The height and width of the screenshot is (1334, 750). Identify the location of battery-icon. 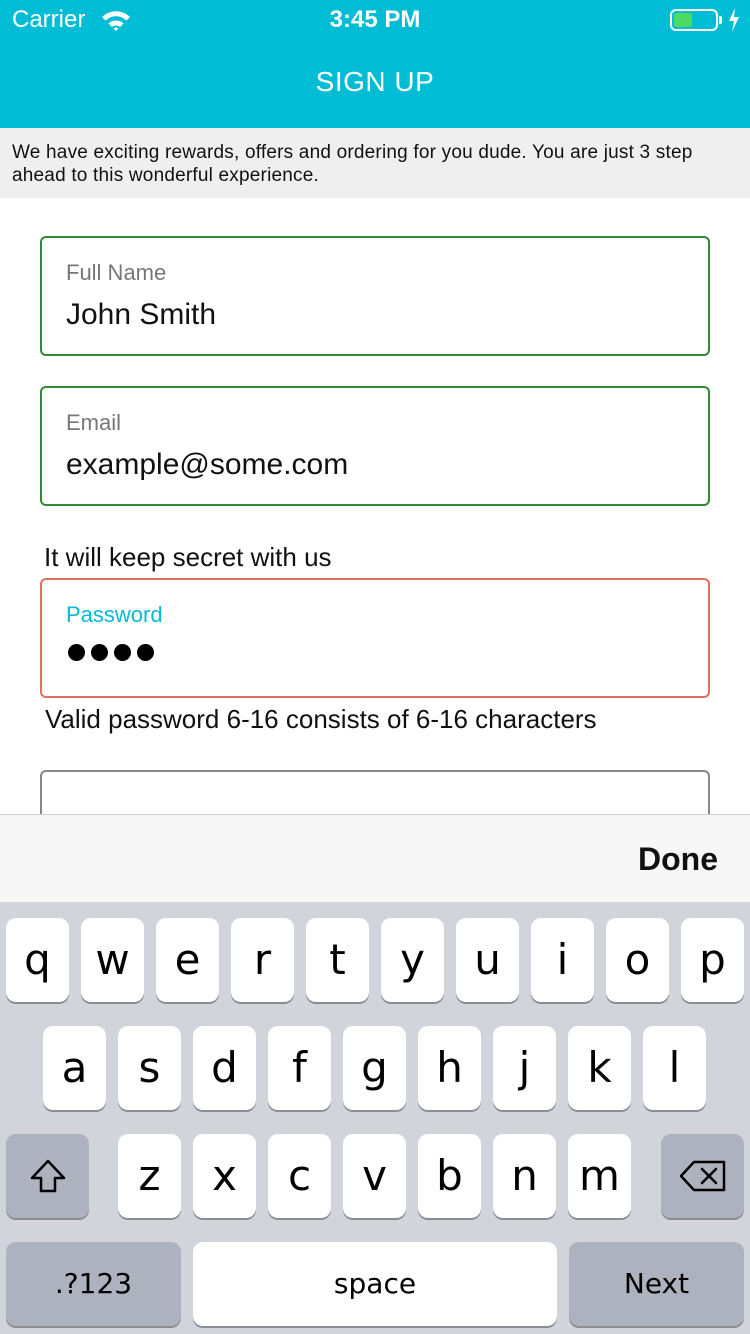
(694, 20).